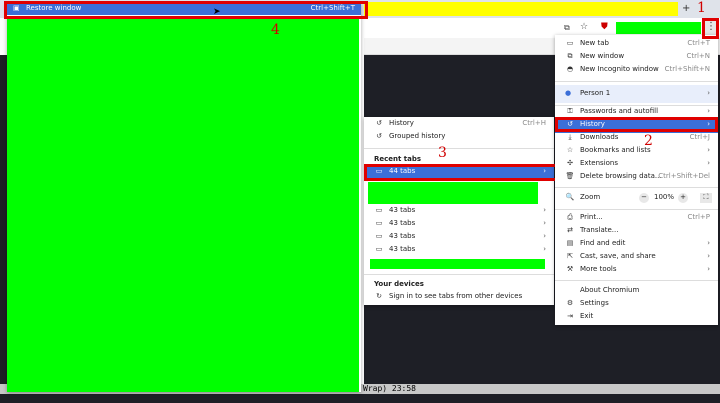 This screenshot has height=403, width=720. What do you see at coordinates (567, 28) in the screenshot?
I see `cast-icon: ⧉` at bounding box center [567, 28].